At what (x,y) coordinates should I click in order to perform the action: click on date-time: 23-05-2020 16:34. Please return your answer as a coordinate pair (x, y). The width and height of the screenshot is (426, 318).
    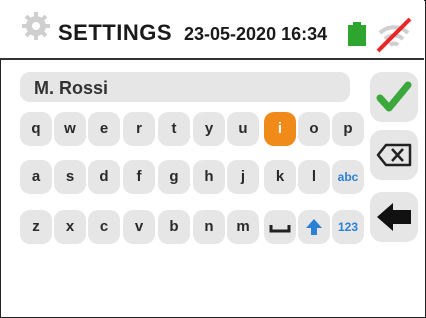
    Looking at the image, I should click on (256, 34).